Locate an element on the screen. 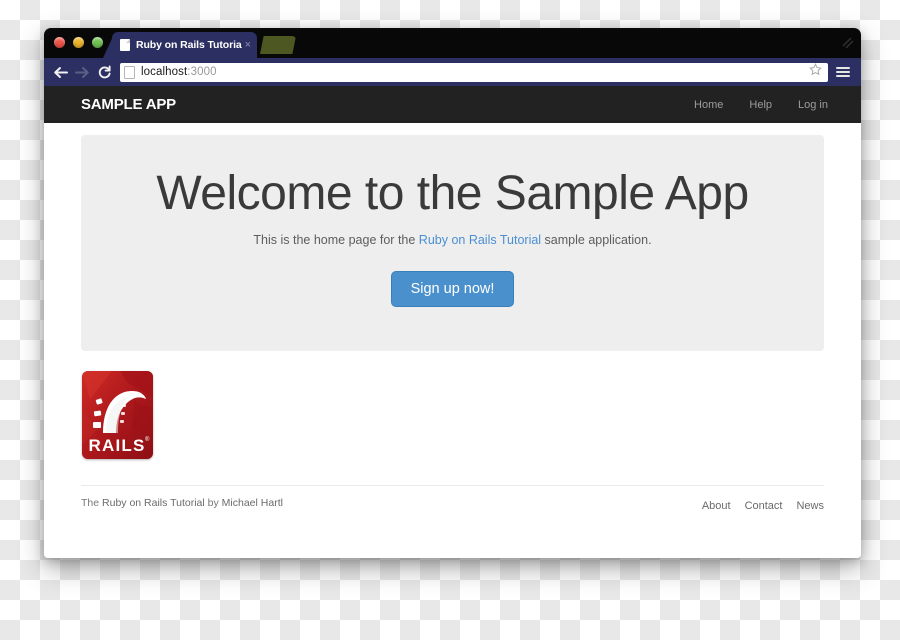  footer-link-about: About is located at coordinates (716, 506).